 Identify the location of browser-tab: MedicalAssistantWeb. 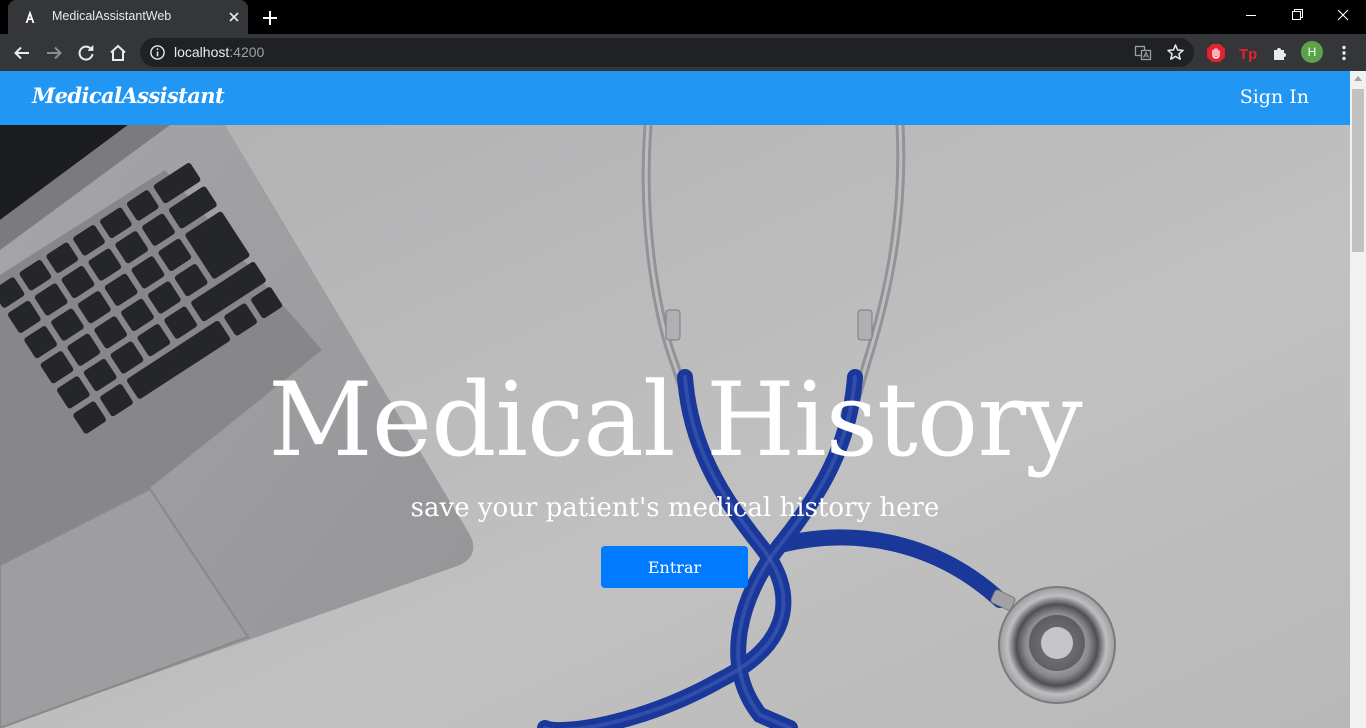
(128, 17).